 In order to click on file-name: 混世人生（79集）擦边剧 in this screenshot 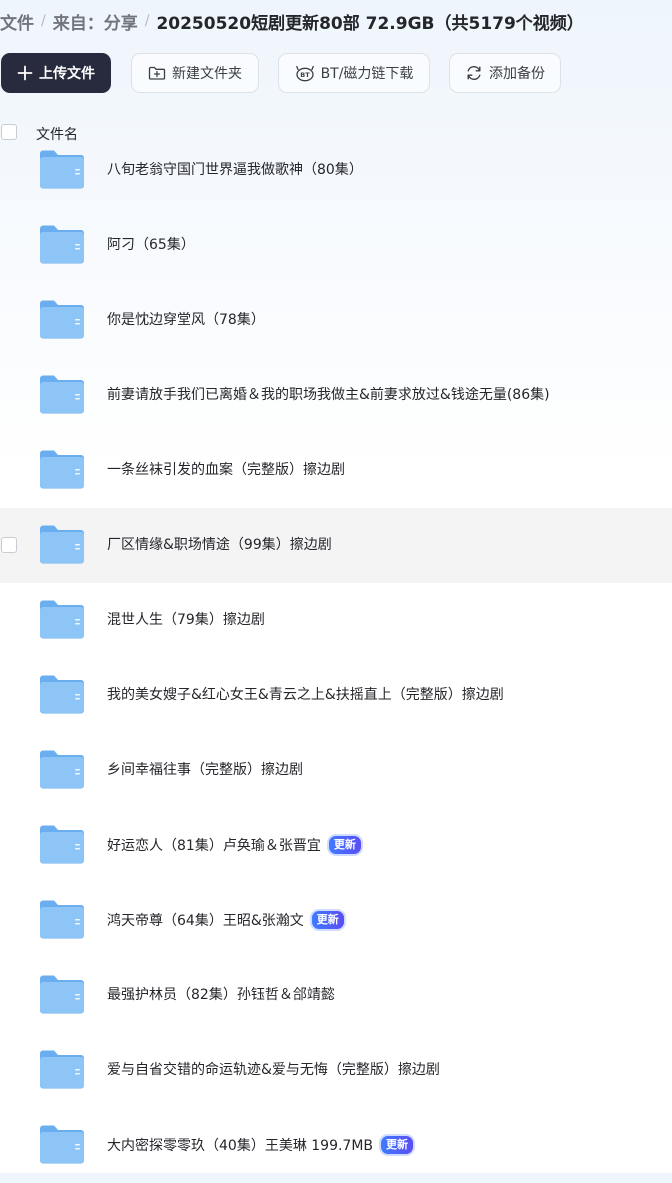, I will do `click(186, 619)`.